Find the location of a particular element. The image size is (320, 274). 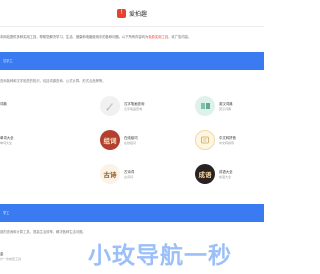

tool-subtitle: 在线组词 is located at coordinates (130, 143).